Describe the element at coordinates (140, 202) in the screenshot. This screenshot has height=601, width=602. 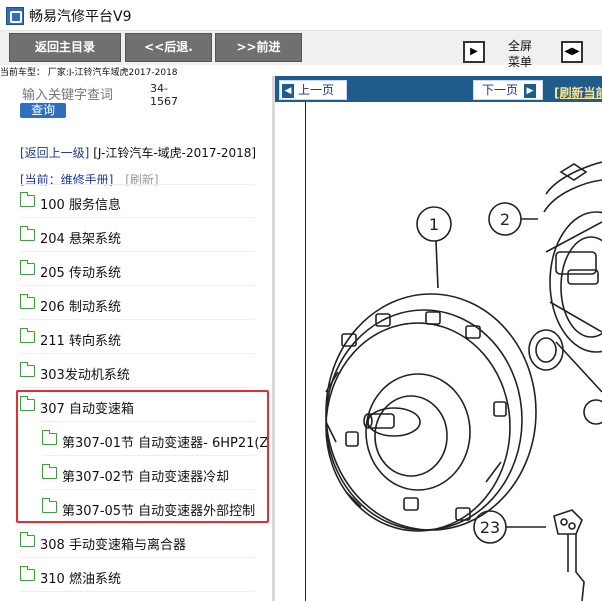
I see `tree-item-100: 100 服务信息` at that location.